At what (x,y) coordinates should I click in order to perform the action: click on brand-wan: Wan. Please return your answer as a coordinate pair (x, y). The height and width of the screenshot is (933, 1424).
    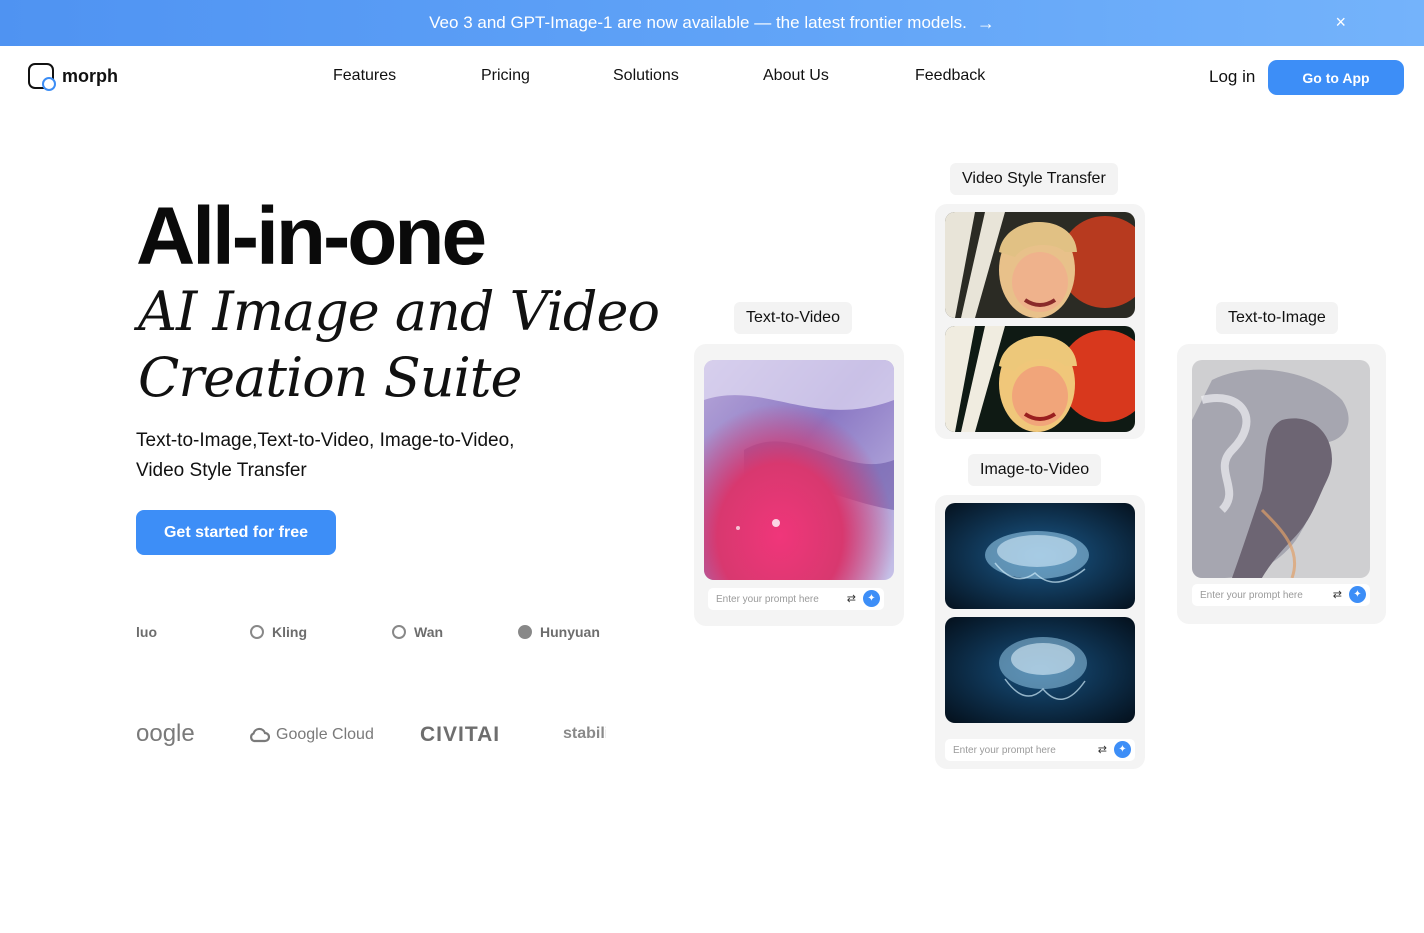
    Looking at the image, I should click on (417, 632).